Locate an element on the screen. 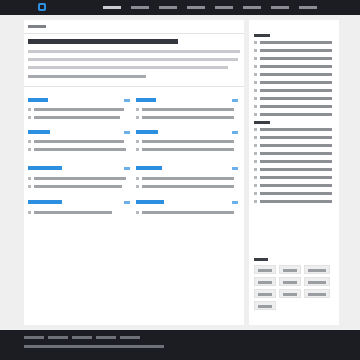 This screenshot has height=360, width=360. article-title is located at coordinates (103, 41).